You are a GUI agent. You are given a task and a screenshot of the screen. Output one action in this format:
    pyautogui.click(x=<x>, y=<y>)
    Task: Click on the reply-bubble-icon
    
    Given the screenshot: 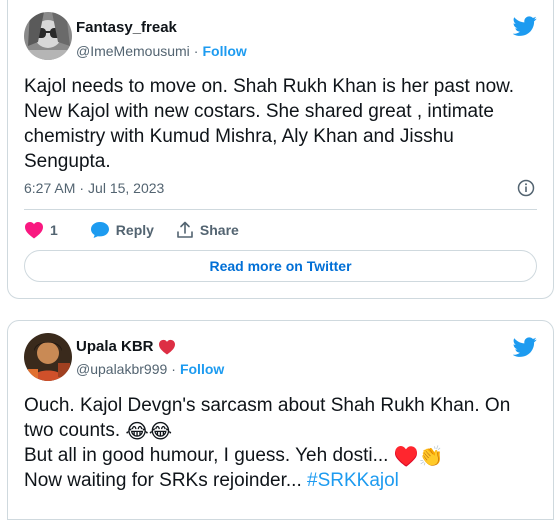 What is the action you would take?
    pyautogui.click(x=99, y=230)
    